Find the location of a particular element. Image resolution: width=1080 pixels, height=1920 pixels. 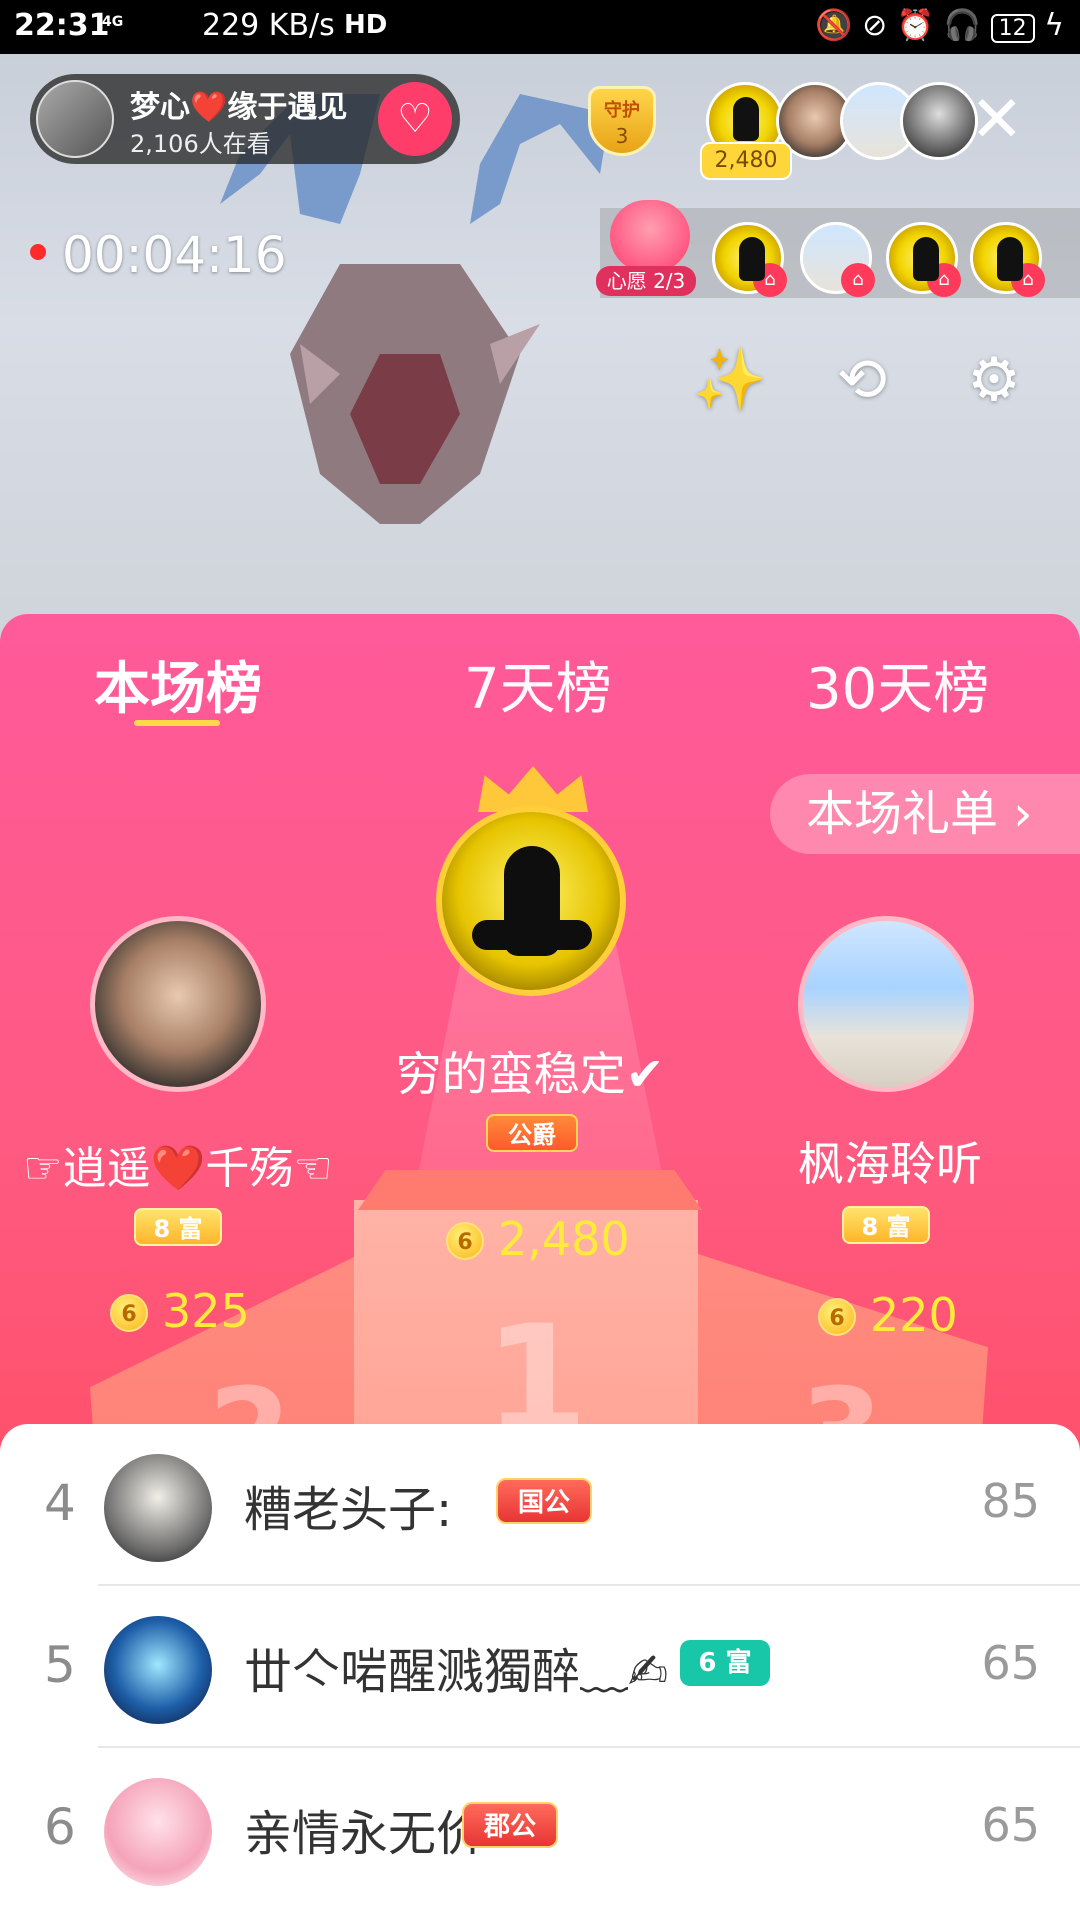

wish-heart-icon is located at coordinates (650, 236).